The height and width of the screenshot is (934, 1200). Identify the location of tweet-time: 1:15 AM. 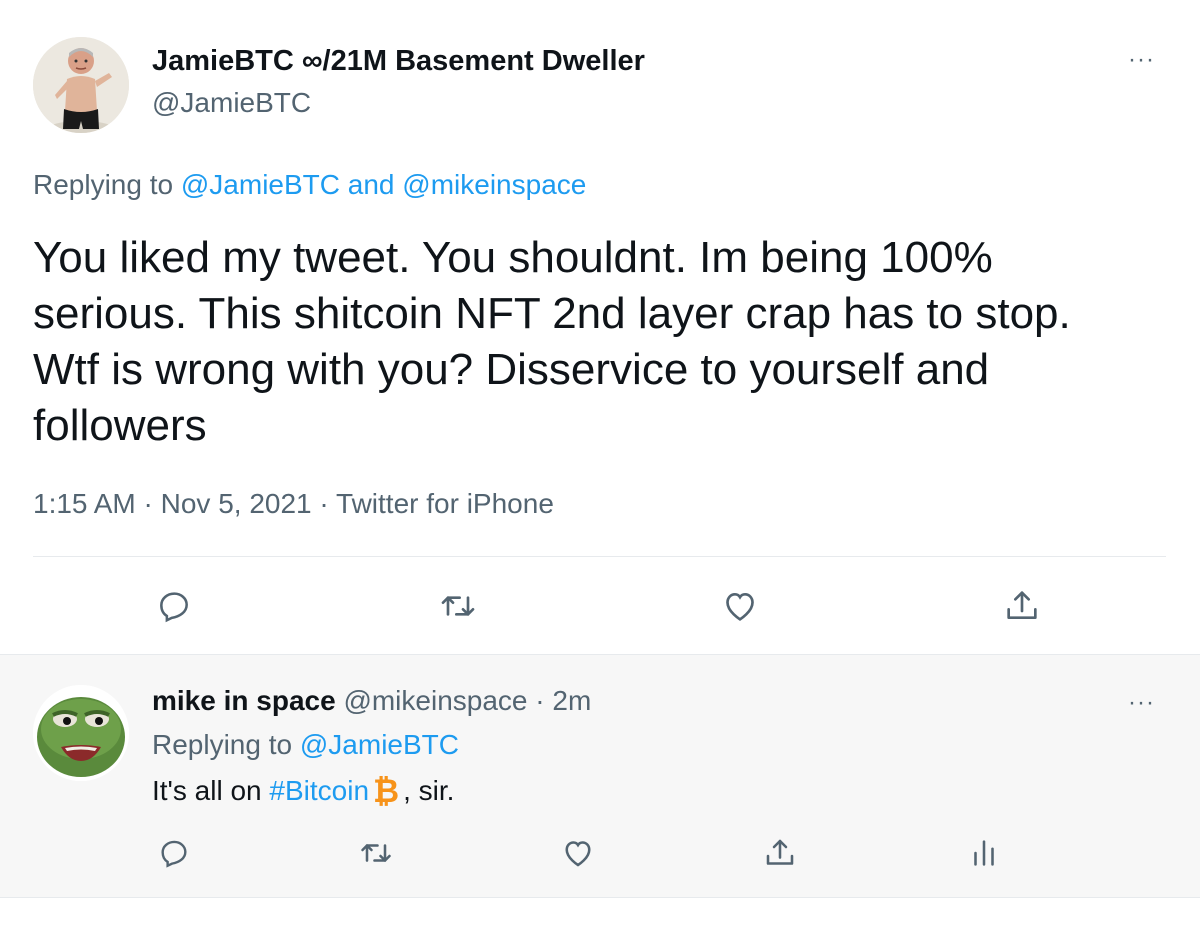
(84, 503).